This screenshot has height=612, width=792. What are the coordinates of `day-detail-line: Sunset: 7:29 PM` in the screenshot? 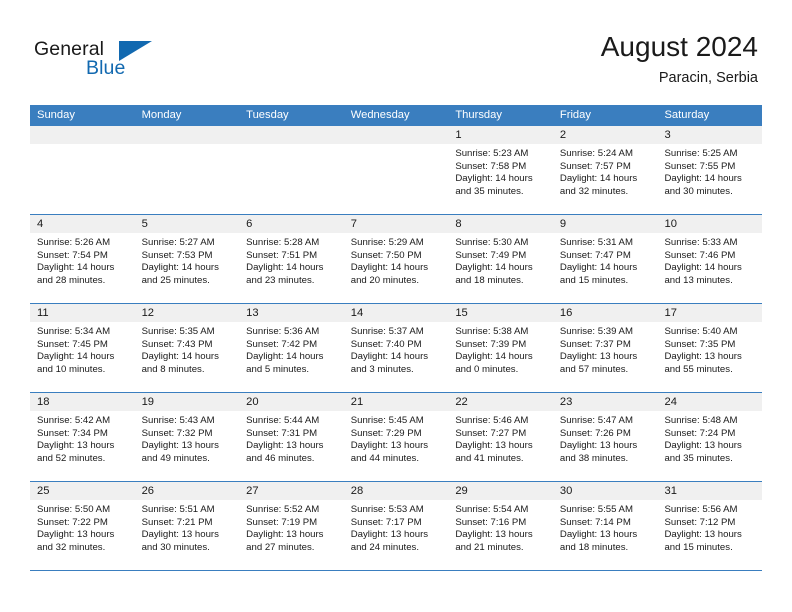 It's located at (386, 433).